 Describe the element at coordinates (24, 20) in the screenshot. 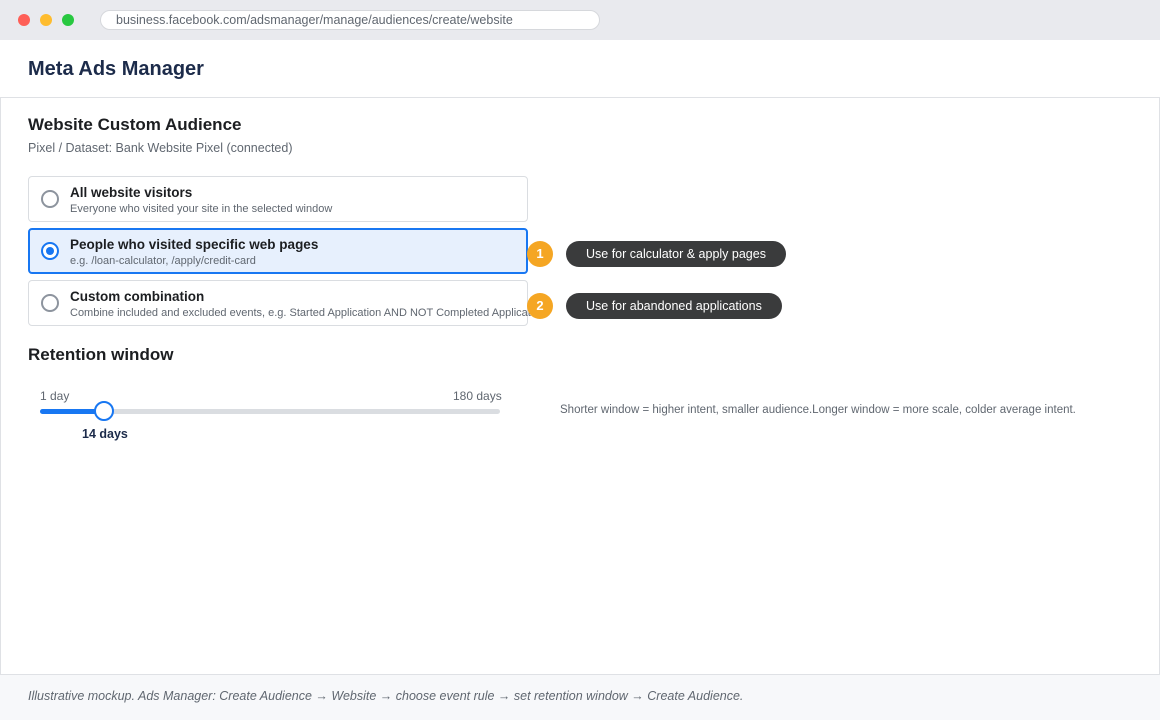

I see `close-window-button` at that location.